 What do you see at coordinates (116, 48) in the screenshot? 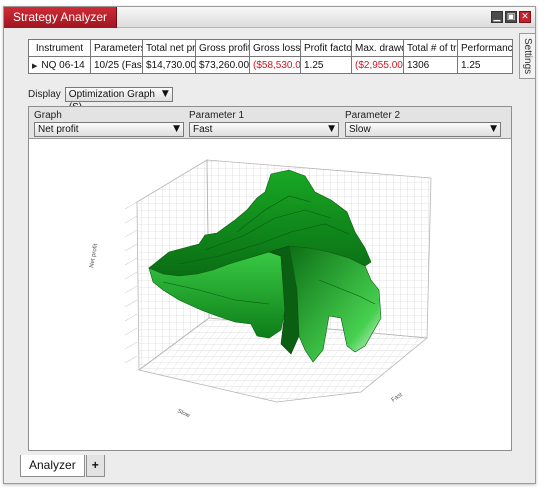
I see `column-header: Parameters` at bounding box center [116, 48].